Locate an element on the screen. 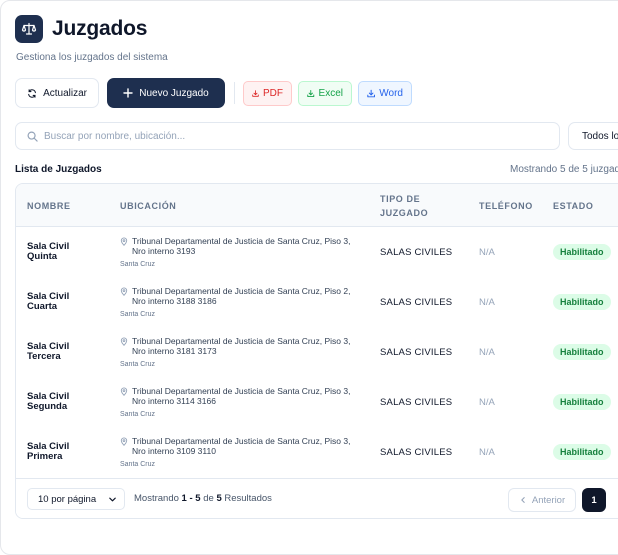 Image resolution: width=618 pixels, height=555 pixels. row-name: Sala Civil Cuarta is located at coordinates (62, 302).